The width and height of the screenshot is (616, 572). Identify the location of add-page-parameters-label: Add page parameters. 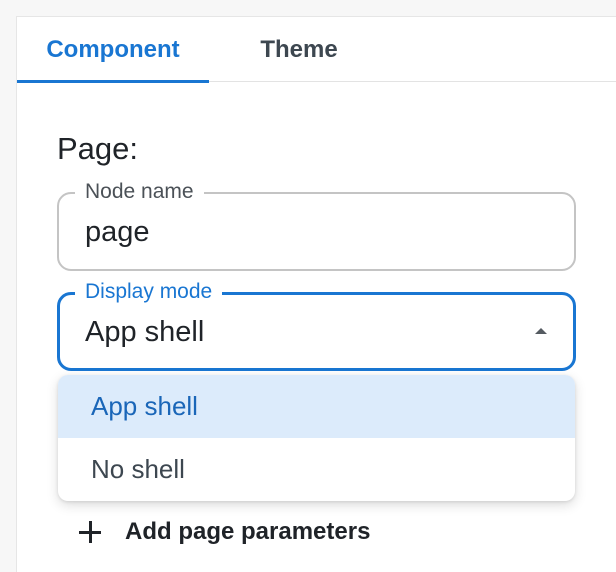
(248, 531).